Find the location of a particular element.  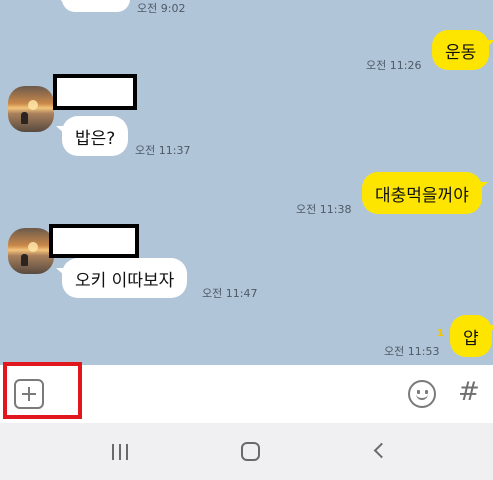

message-time: 오전 11:37 is located at coordinates (163, 150).